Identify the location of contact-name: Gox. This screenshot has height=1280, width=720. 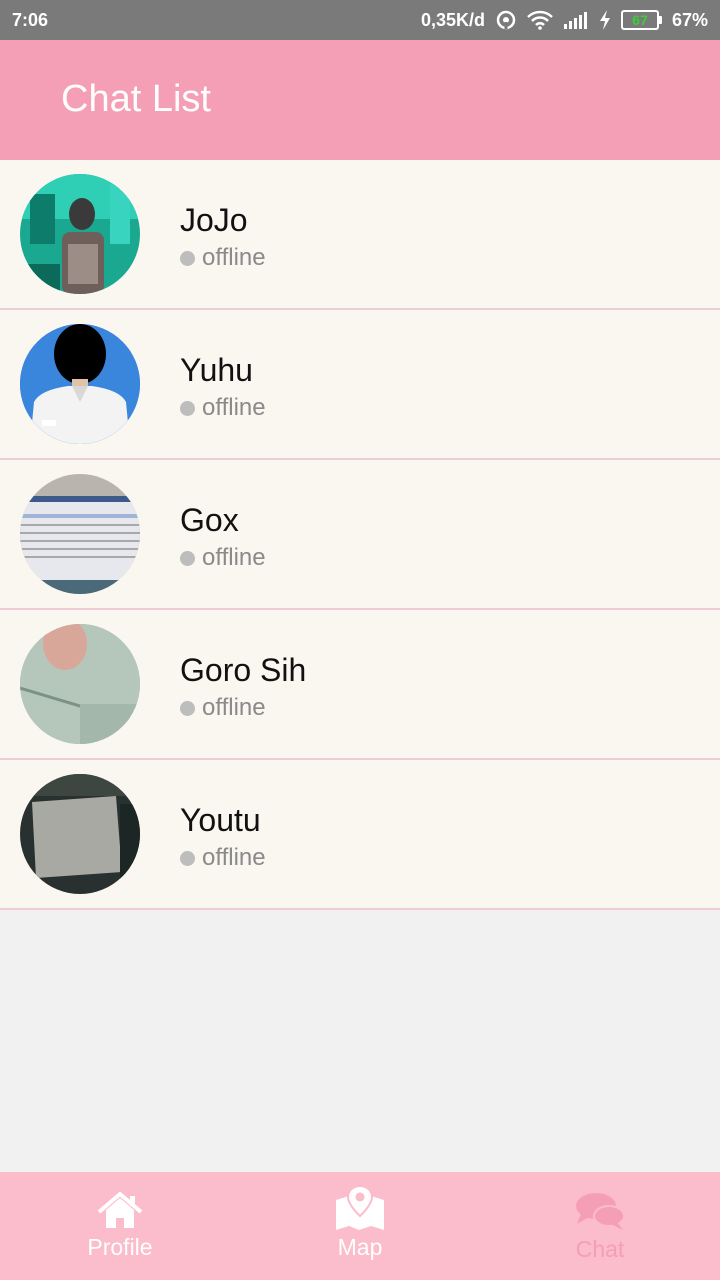
(209, 520).